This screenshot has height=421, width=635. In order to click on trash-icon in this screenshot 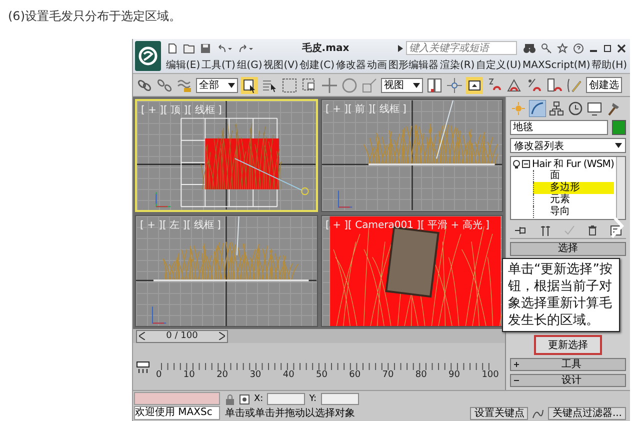, I will do `click(592, 230)`.